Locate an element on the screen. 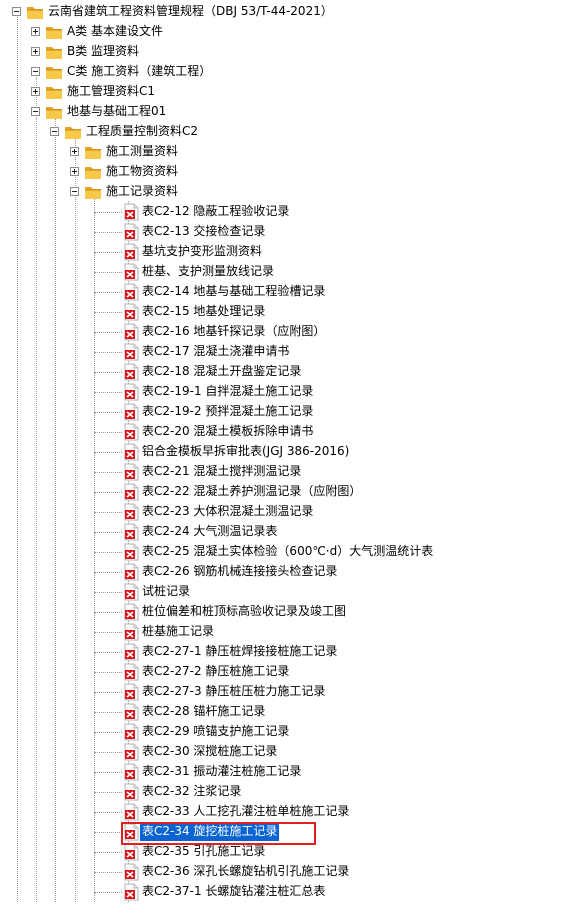 This screenshot has width=583, height=907. tree-document-item: 表C2-28 锚杆施工记录 is located at coordinates (291, 712).